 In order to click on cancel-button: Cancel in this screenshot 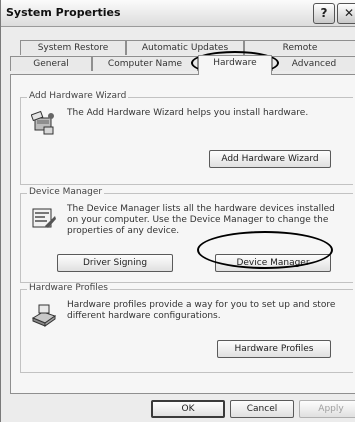, I will do `click(262, 409)`.